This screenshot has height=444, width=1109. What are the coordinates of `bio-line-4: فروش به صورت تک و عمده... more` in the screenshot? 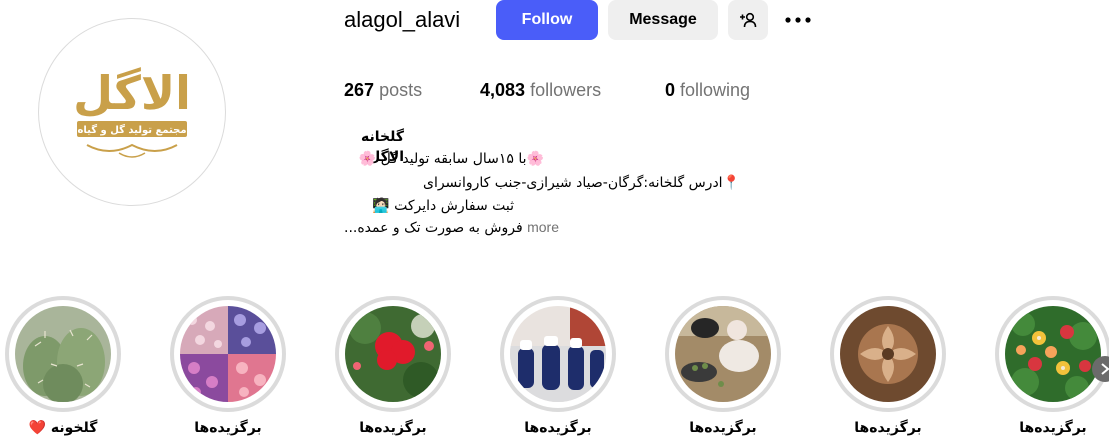 It's located at (479, 227).